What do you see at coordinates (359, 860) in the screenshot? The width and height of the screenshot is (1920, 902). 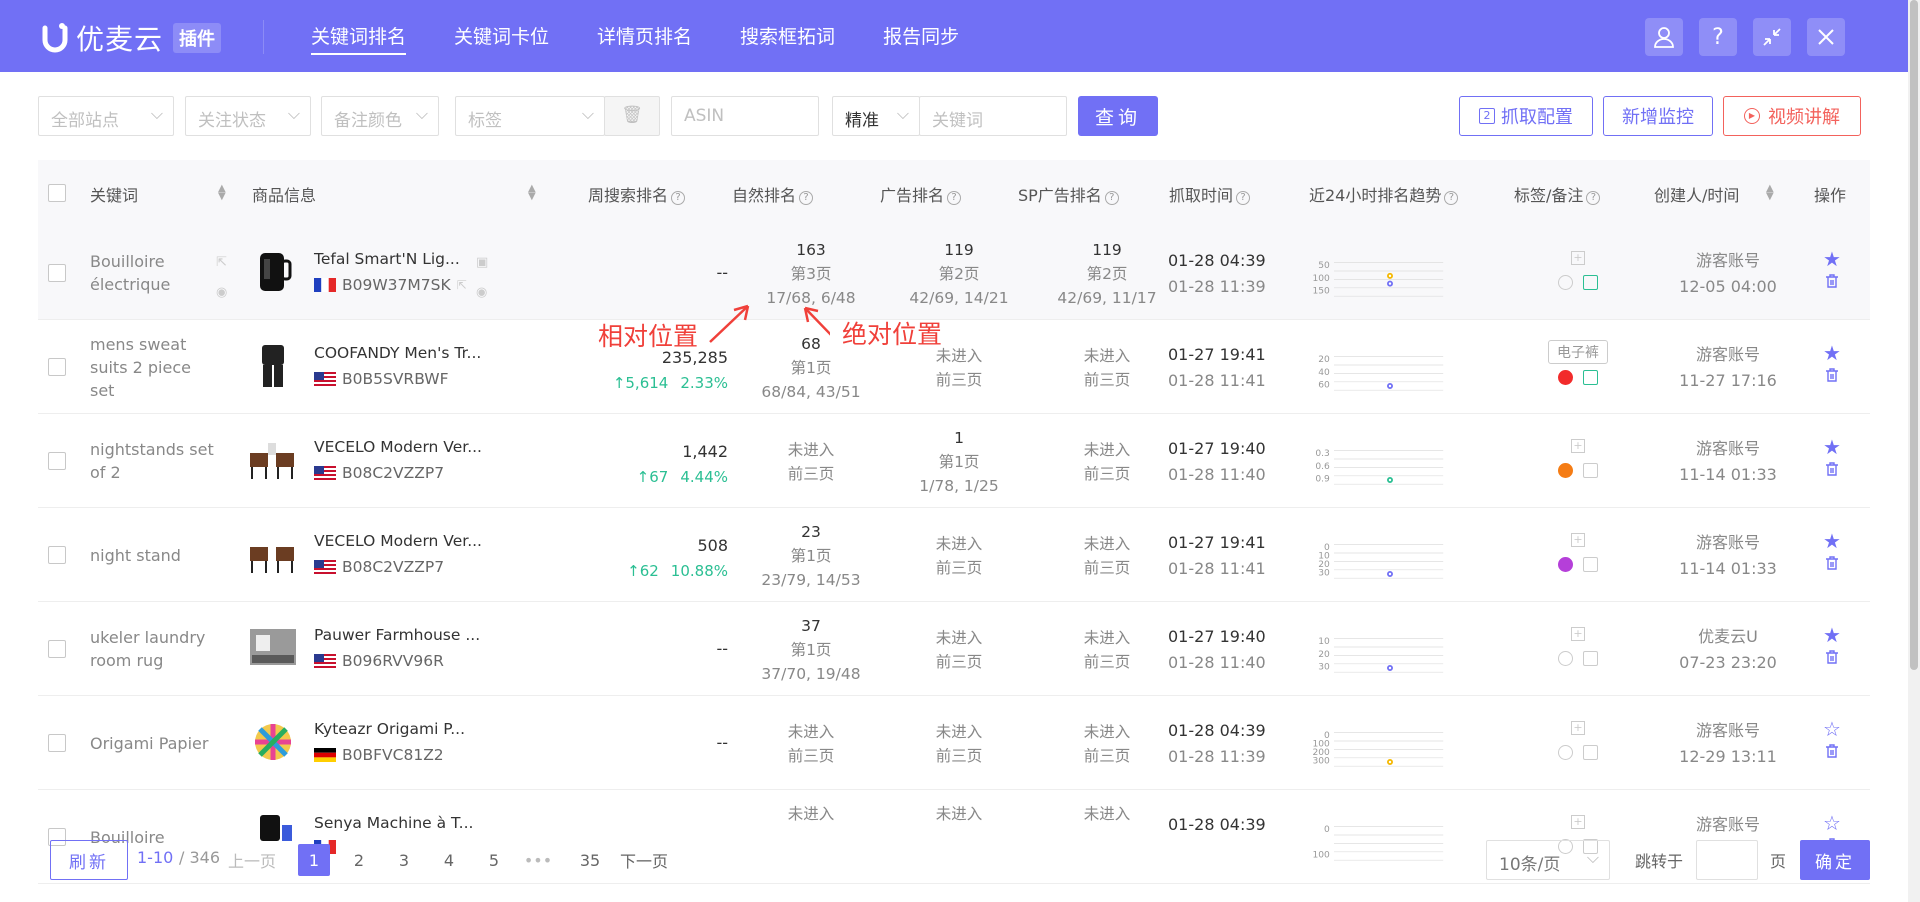 I see `page-2: 2` at bounding box center [359, 860].